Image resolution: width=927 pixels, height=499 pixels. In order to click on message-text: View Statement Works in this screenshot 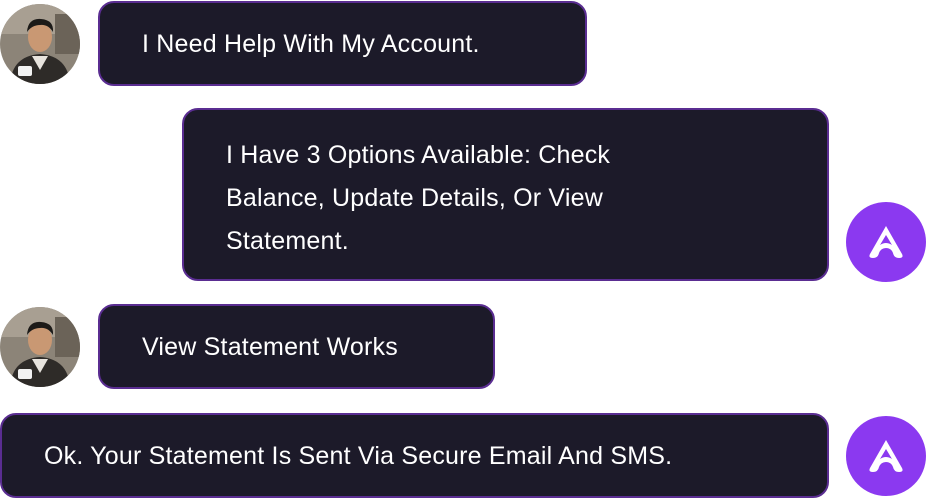, I will do `click(270, 347)`.